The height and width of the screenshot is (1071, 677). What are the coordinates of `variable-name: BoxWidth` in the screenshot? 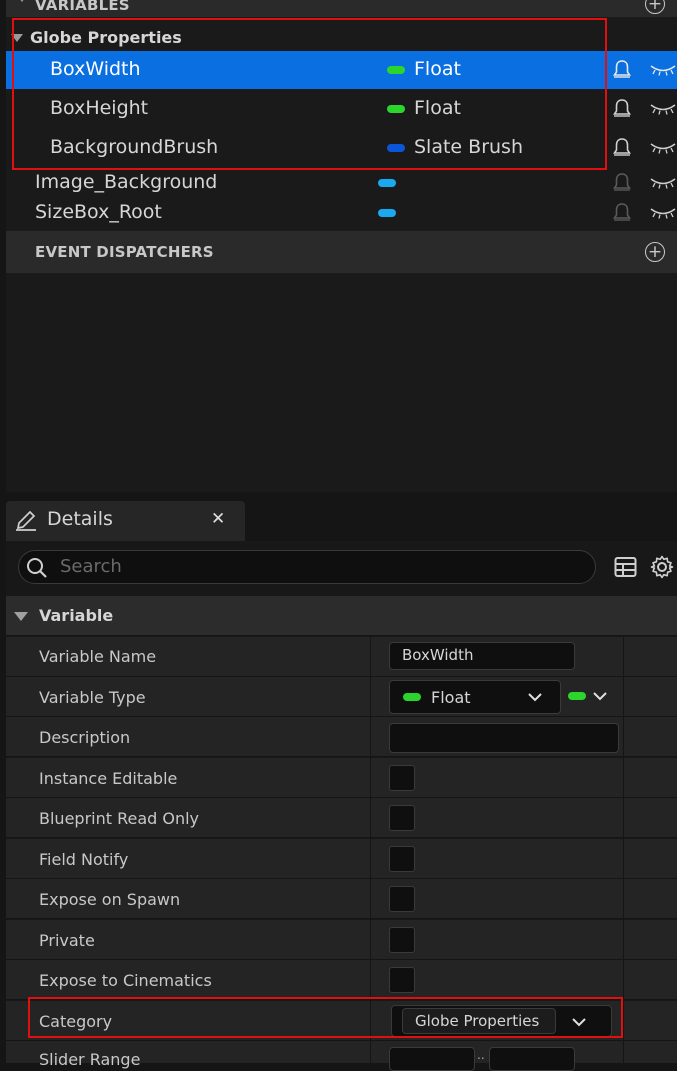 It's located at (95, 69).